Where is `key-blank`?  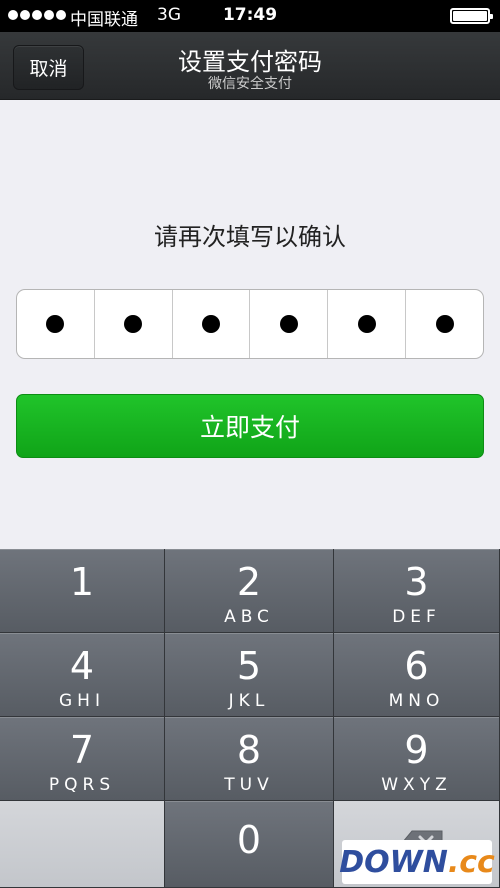 key-blank is located at coordinates (82, 844).